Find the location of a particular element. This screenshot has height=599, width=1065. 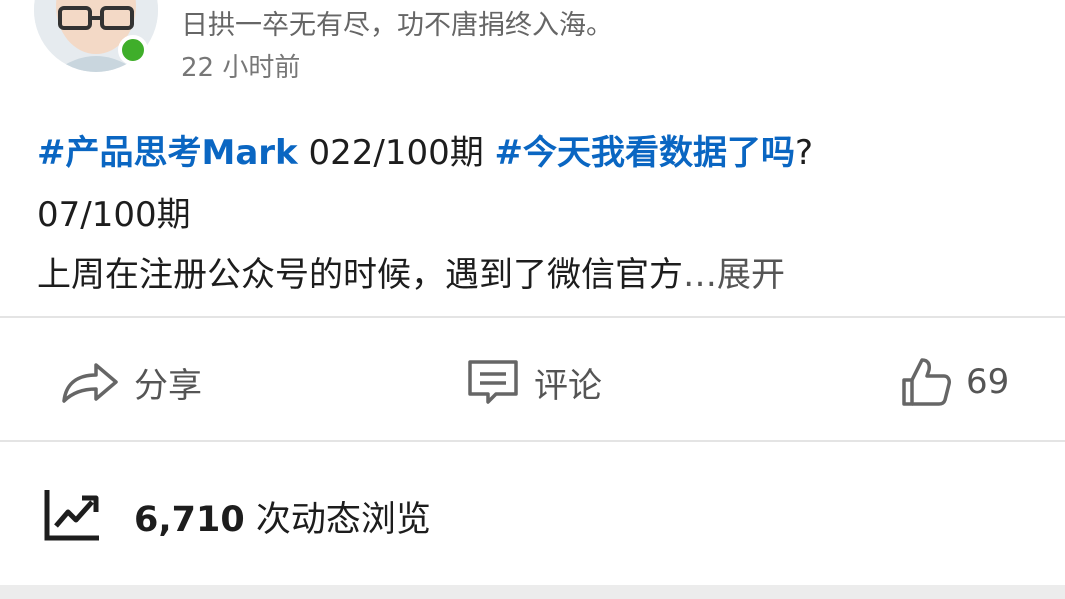

views-row: 6,710 次动态浏览 is located at coordinates (236, 516).